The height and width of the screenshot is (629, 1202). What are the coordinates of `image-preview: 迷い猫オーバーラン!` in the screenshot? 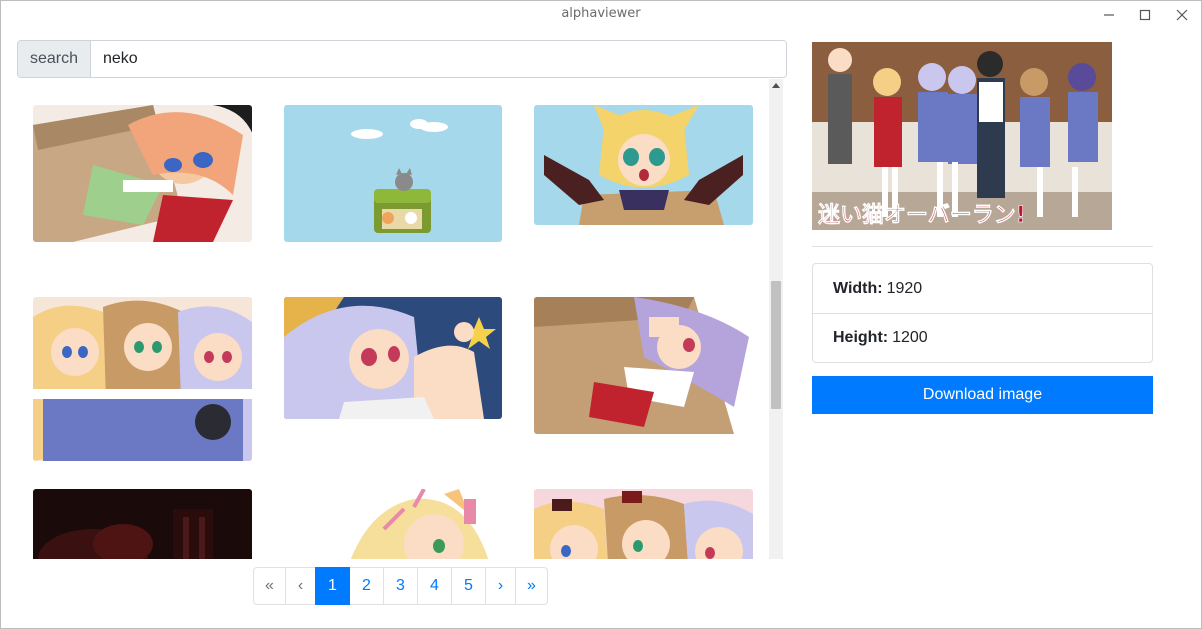 It's located at (962, 136).